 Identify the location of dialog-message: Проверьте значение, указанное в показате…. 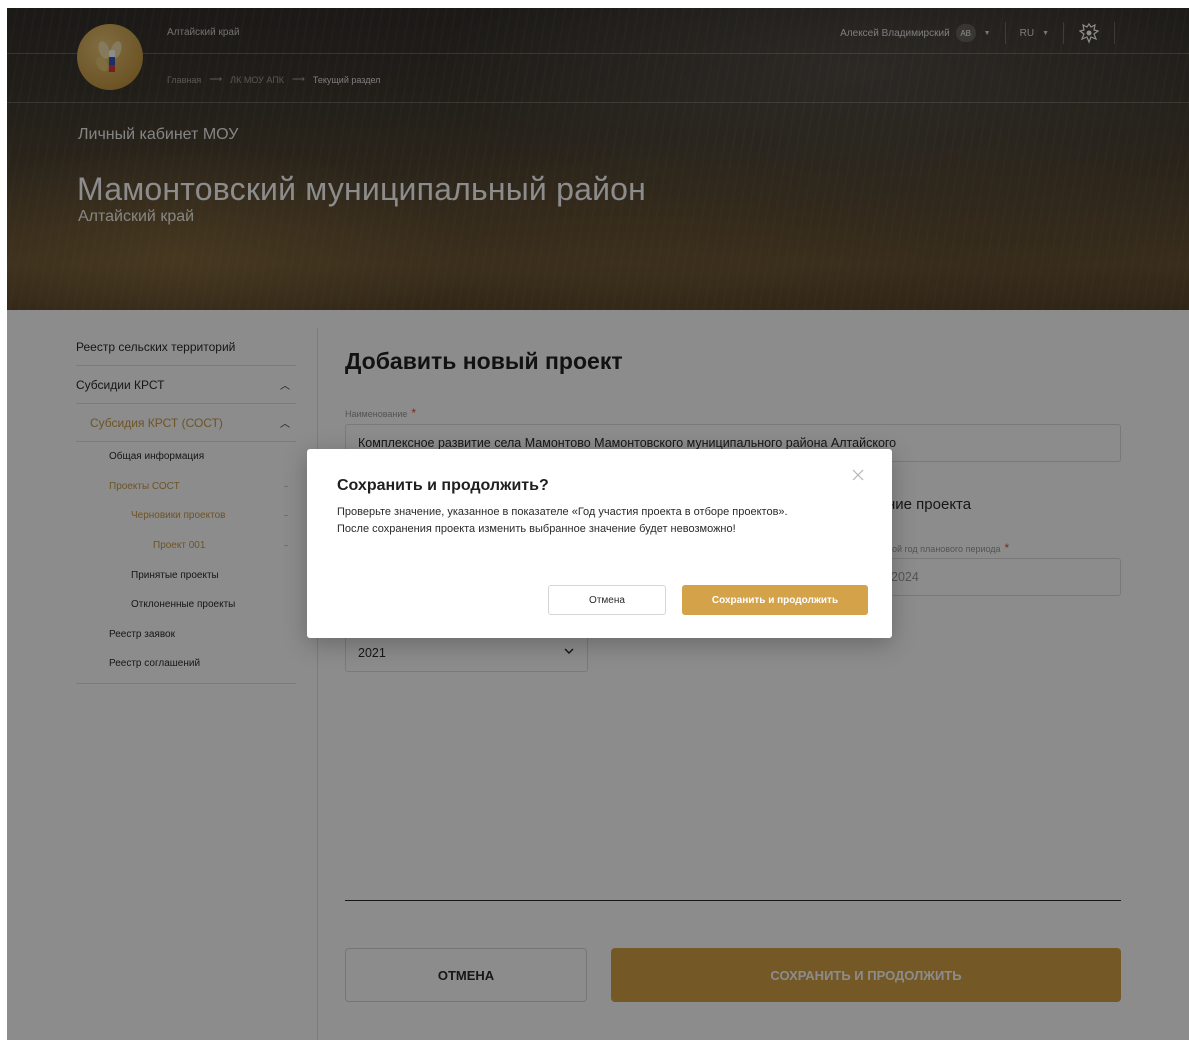
(562, 520).